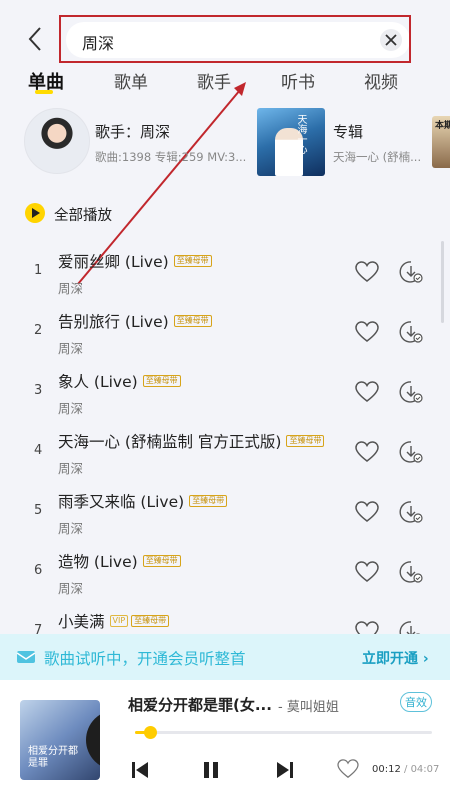 Image resolution: width=450 pixels, height=800 pixels. What do you see at coordinates (225, 512) in the screenshot?
I see `song-row: 5 雨季又来临 (Live) 至臻母带 周深` at bounding box center [225, 512].